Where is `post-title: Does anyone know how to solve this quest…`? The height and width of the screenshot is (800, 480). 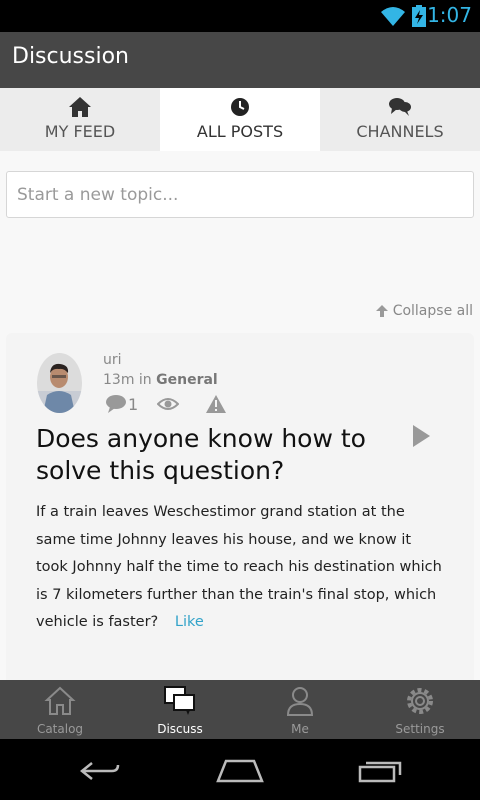
post-title: Does anyone know how to solve this quest… is located at coordinates (216, 455).